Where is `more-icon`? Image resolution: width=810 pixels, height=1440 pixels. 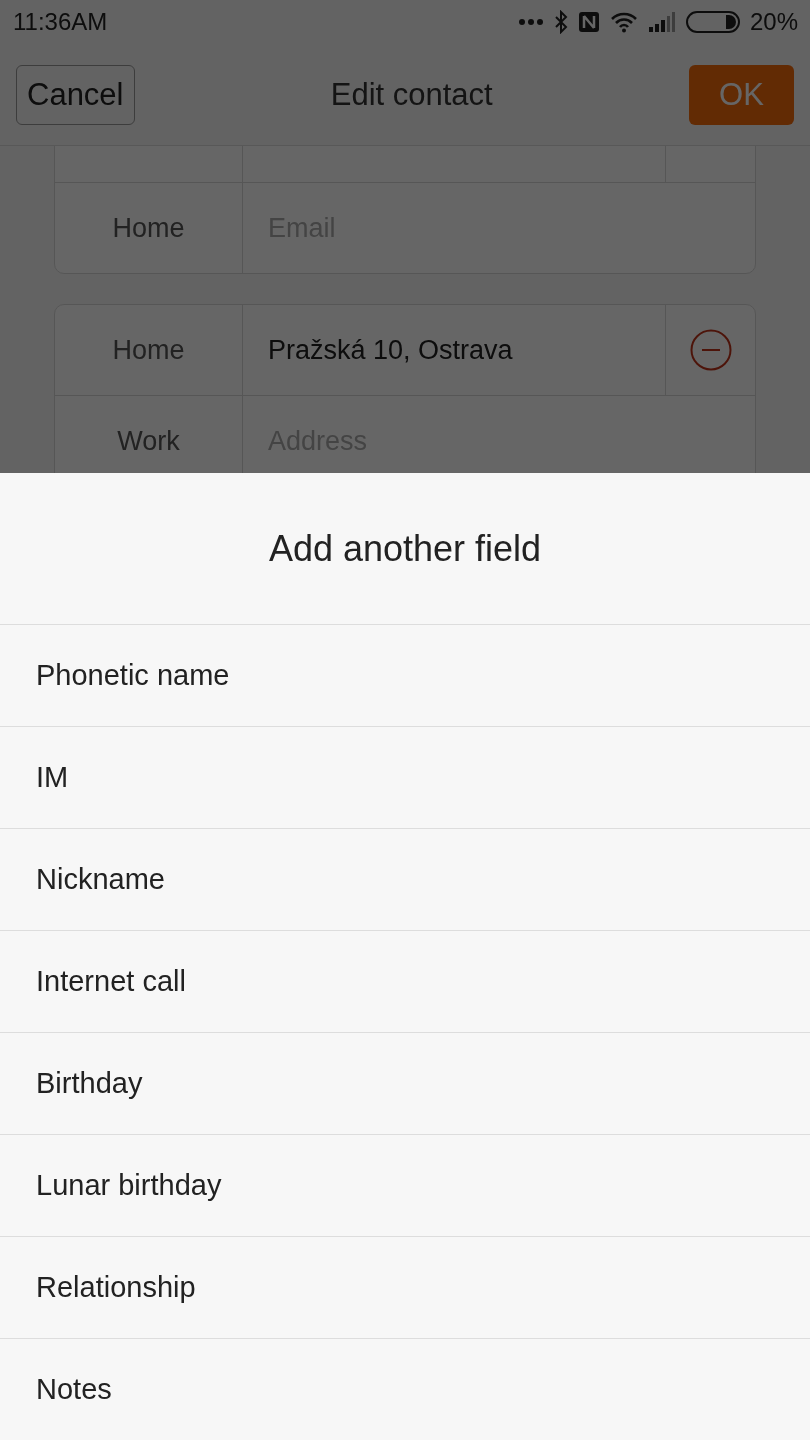 more-icon is located at coordinates (530, 22).